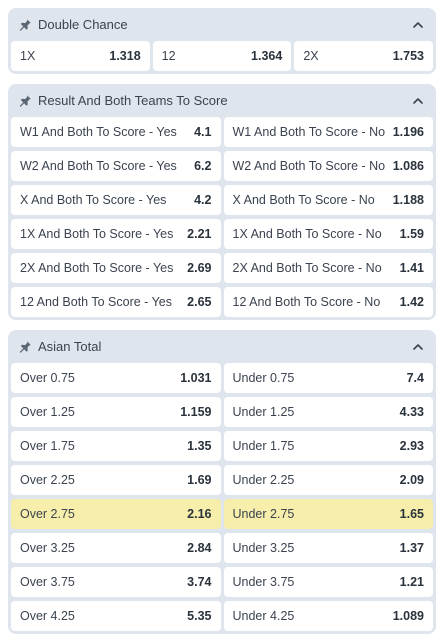  What do you see at coordinates (116, 200) in the screenshot?
I see `odds-button: X And Both To Score - Yes 4.2` at bounding box center [116, 200].